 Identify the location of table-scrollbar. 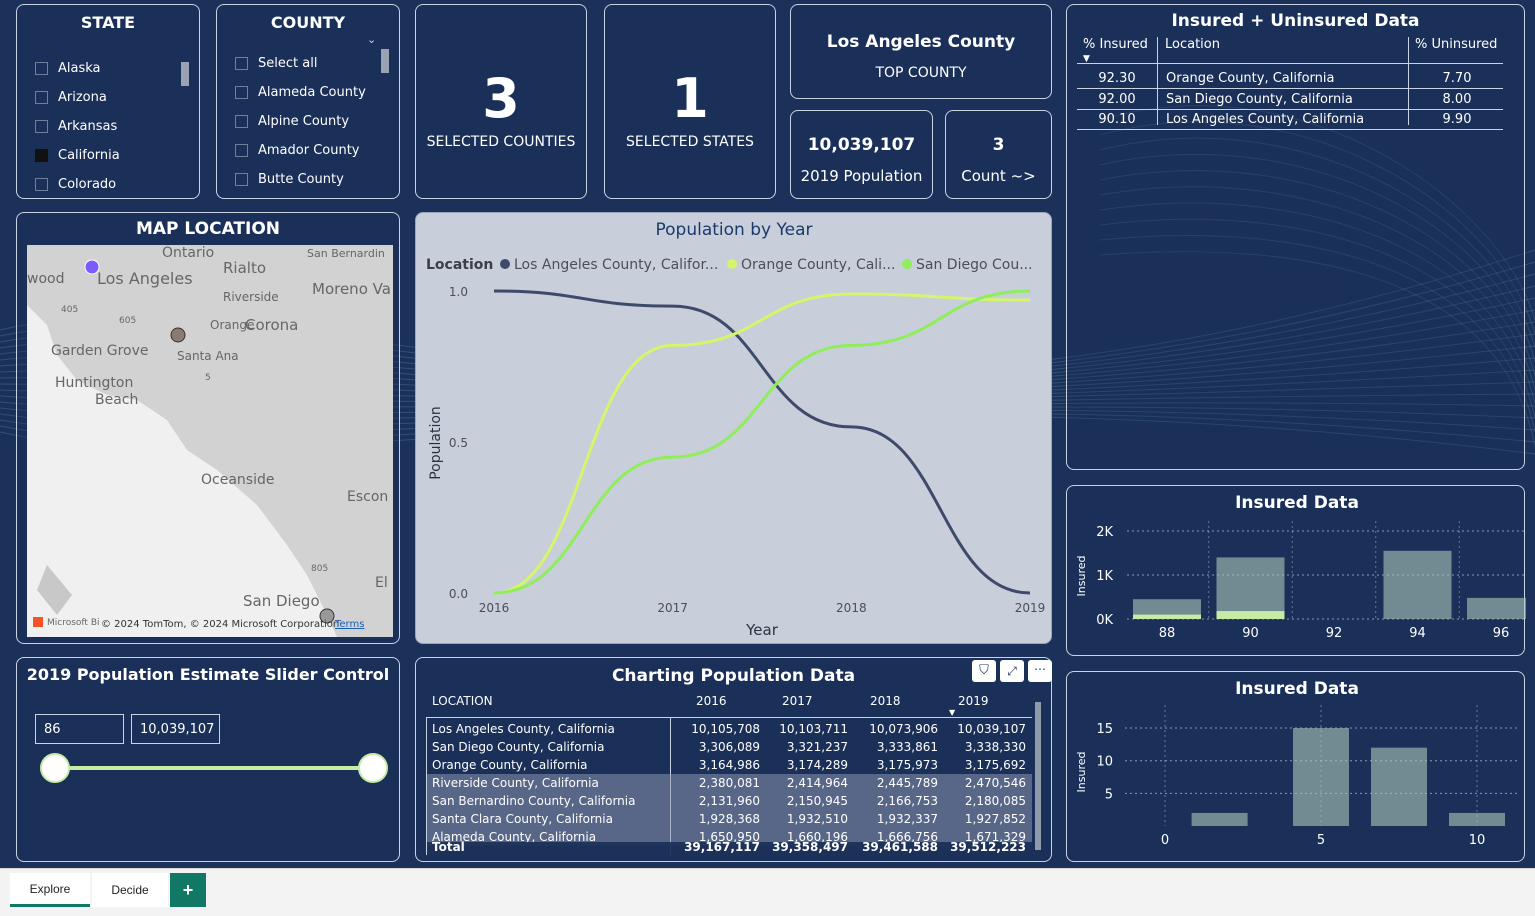
(1038, 776).